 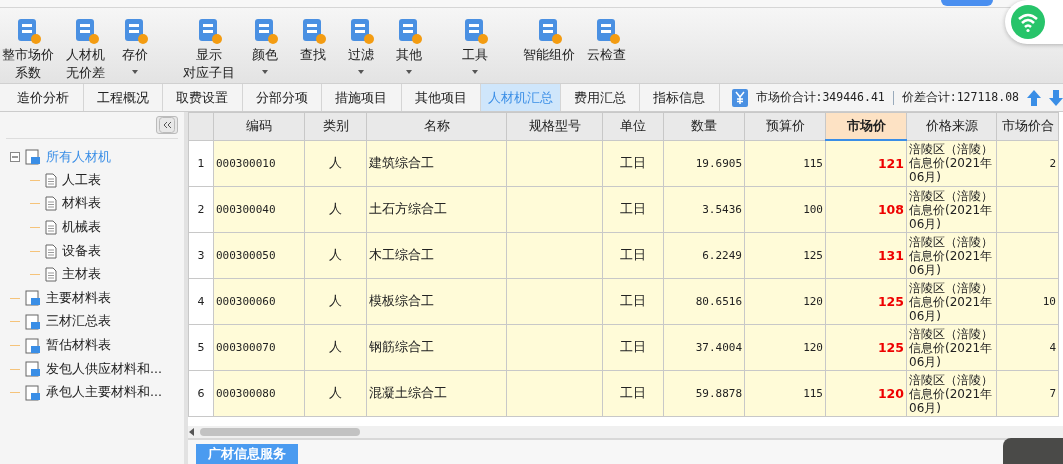 I want to click on toolbar-button: 整市场价 系数, so click(x=28, y=49).